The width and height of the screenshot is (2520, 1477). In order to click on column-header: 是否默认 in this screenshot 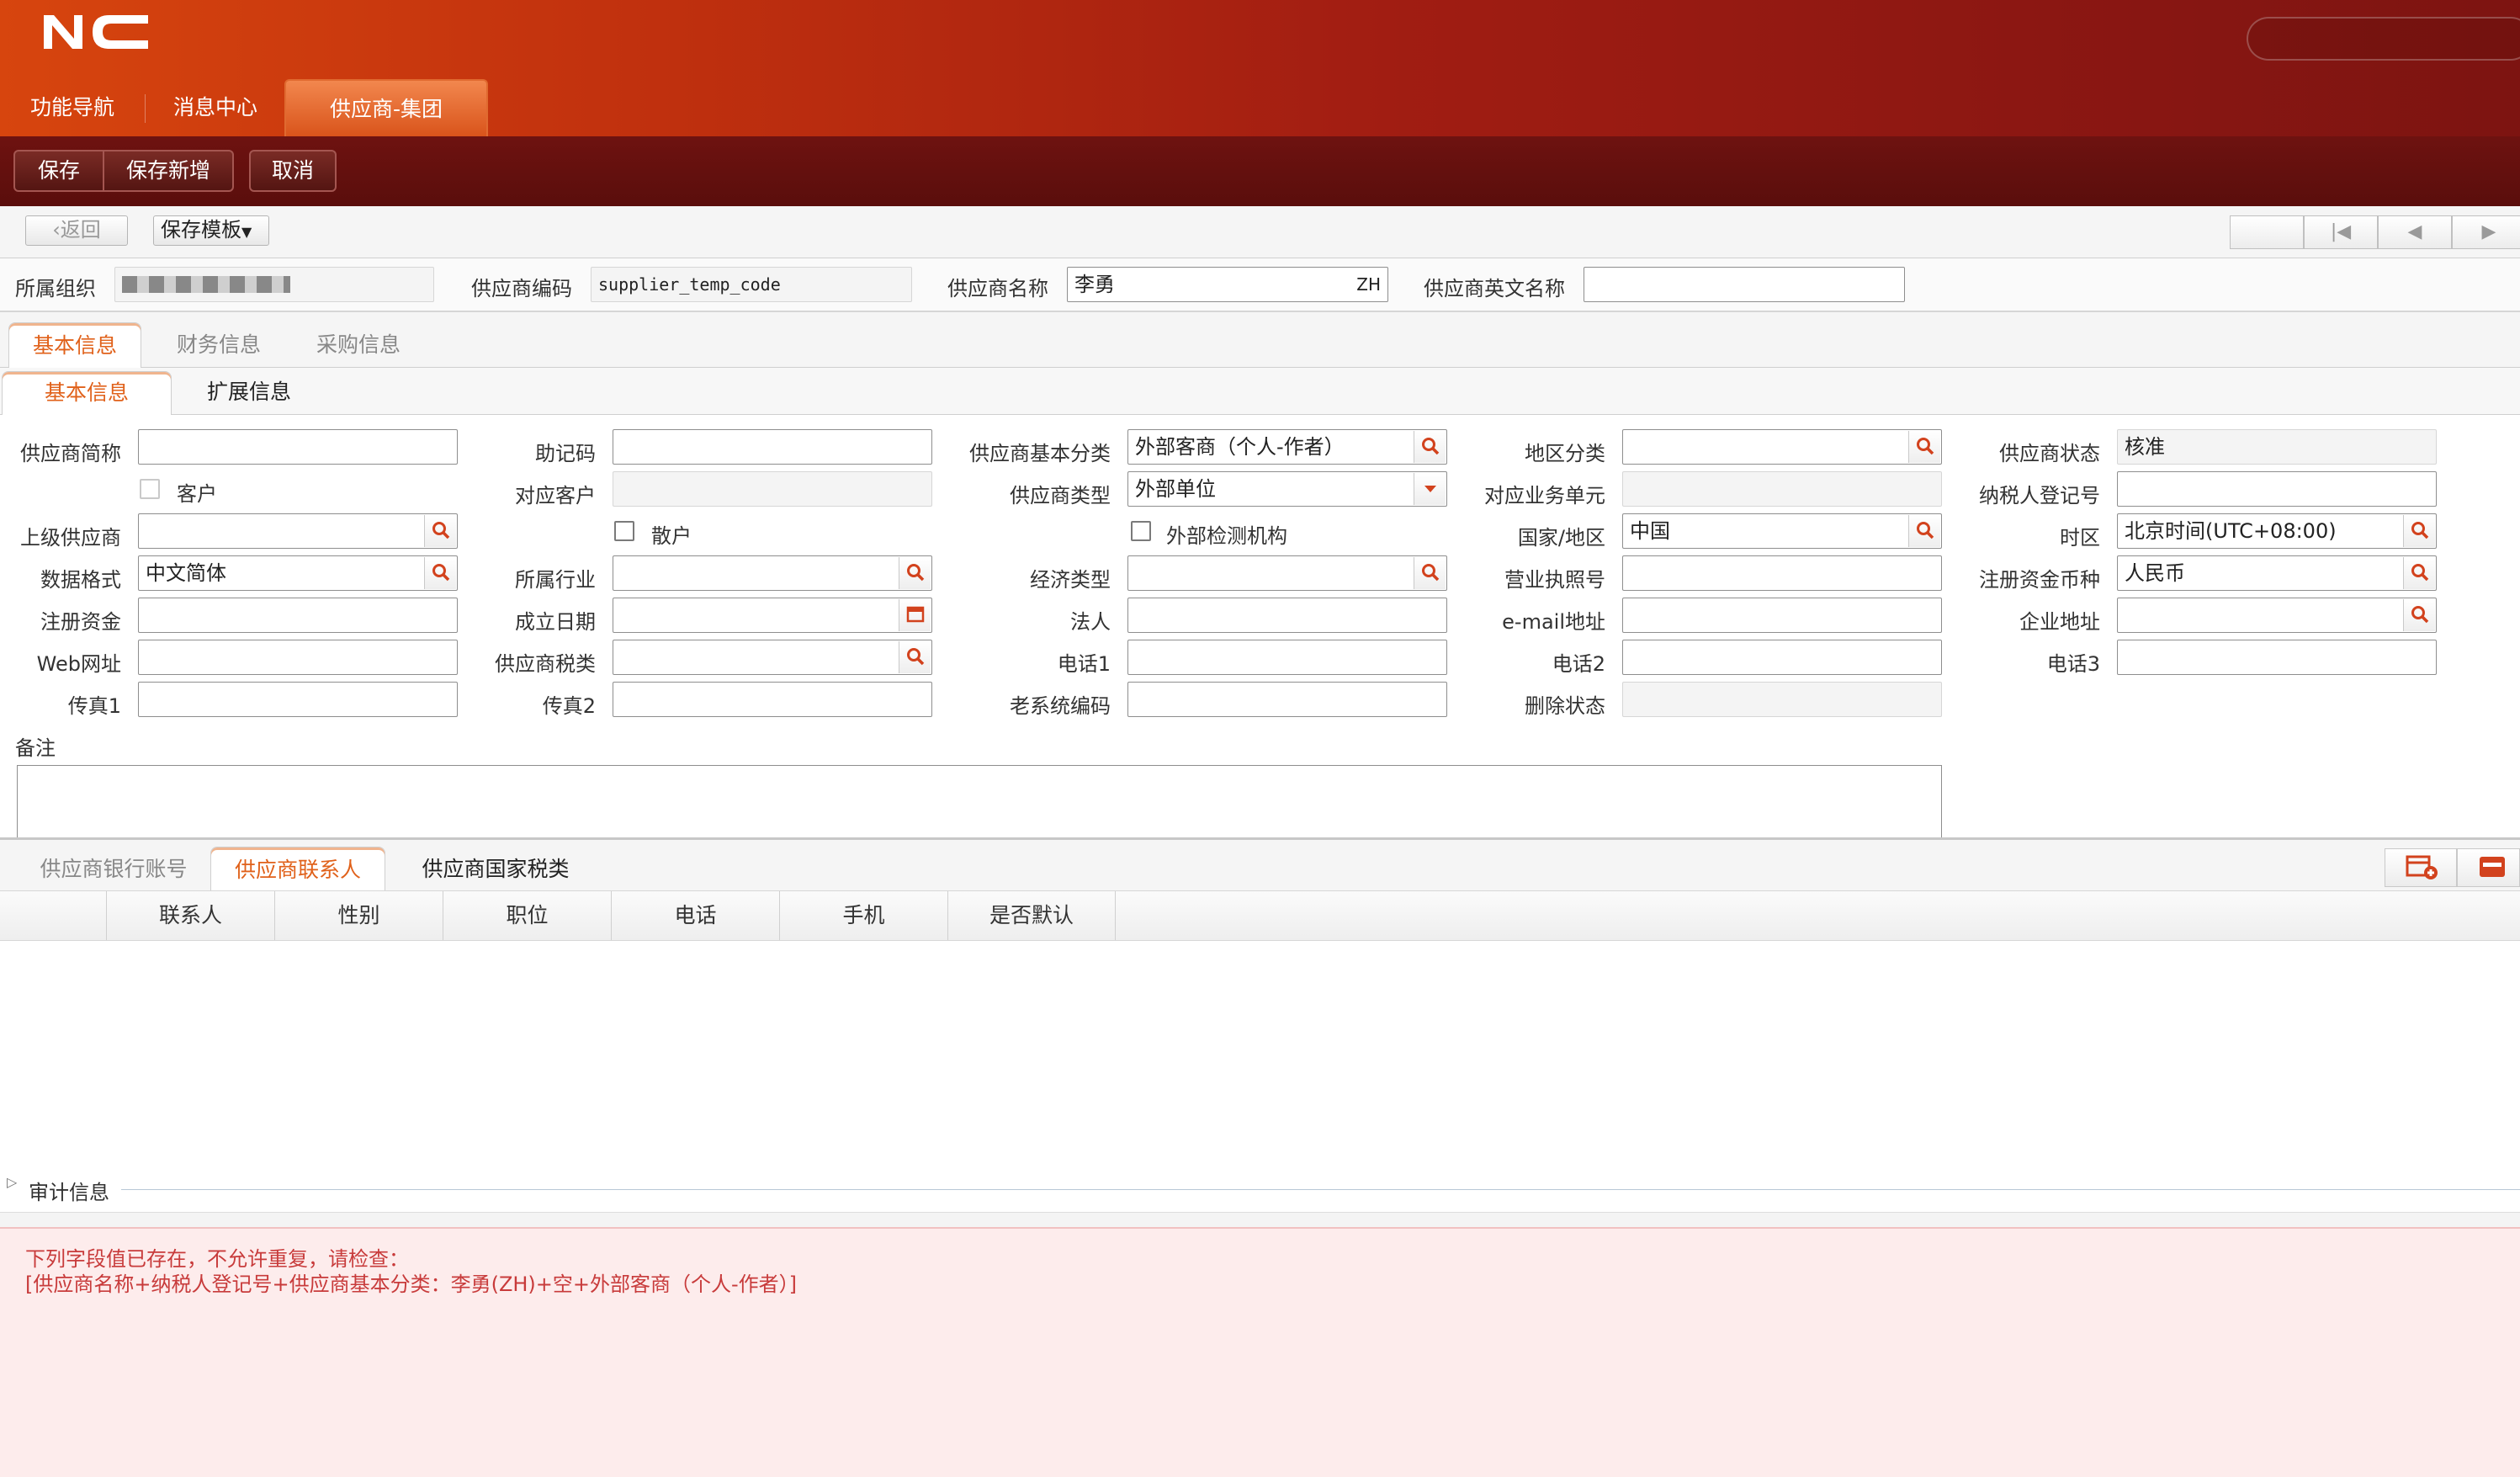, I will do `click(1031, 915)`.